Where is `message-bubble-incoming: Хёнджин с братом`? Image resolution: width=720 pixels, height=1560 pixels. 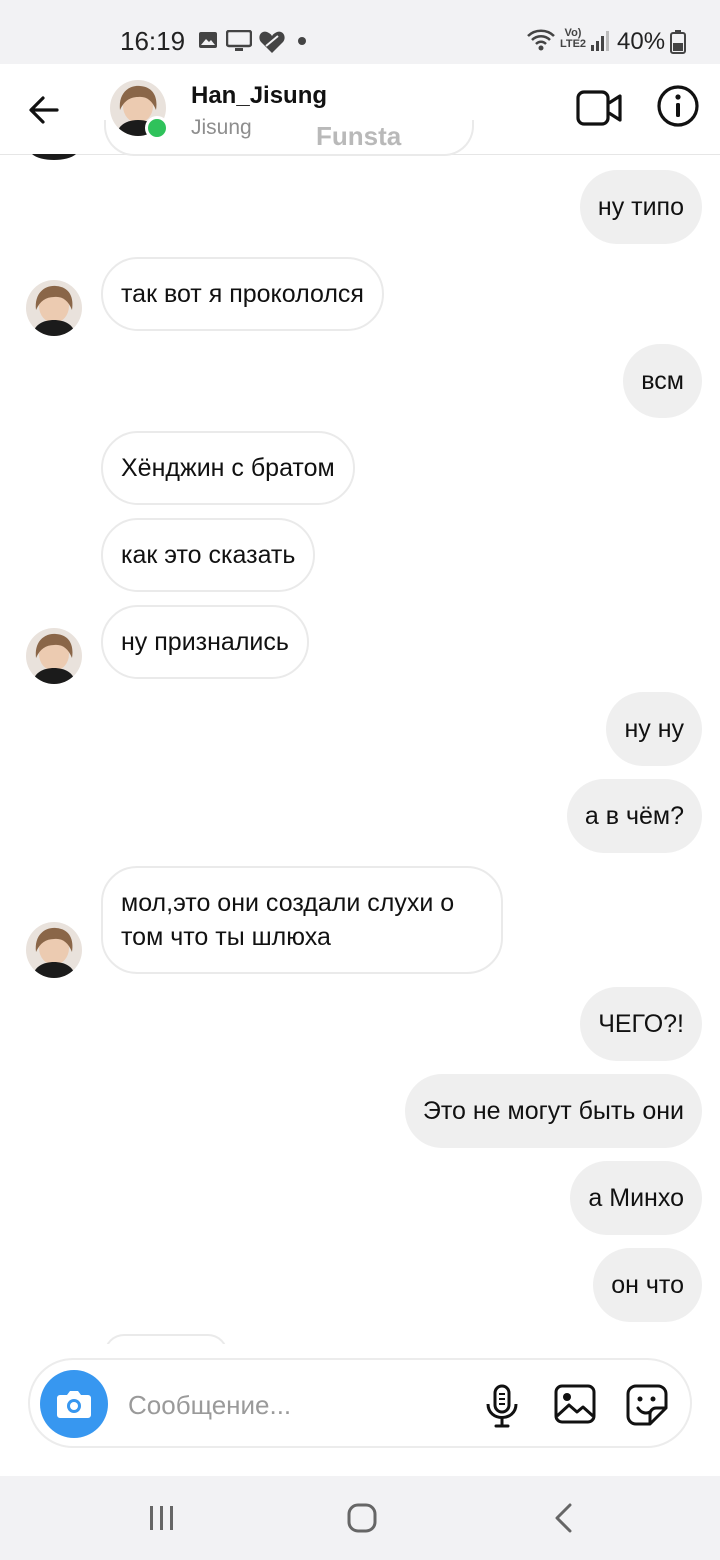 message-bubble-incoming: Хёнджин с братом is located at coordinates (228, 468).